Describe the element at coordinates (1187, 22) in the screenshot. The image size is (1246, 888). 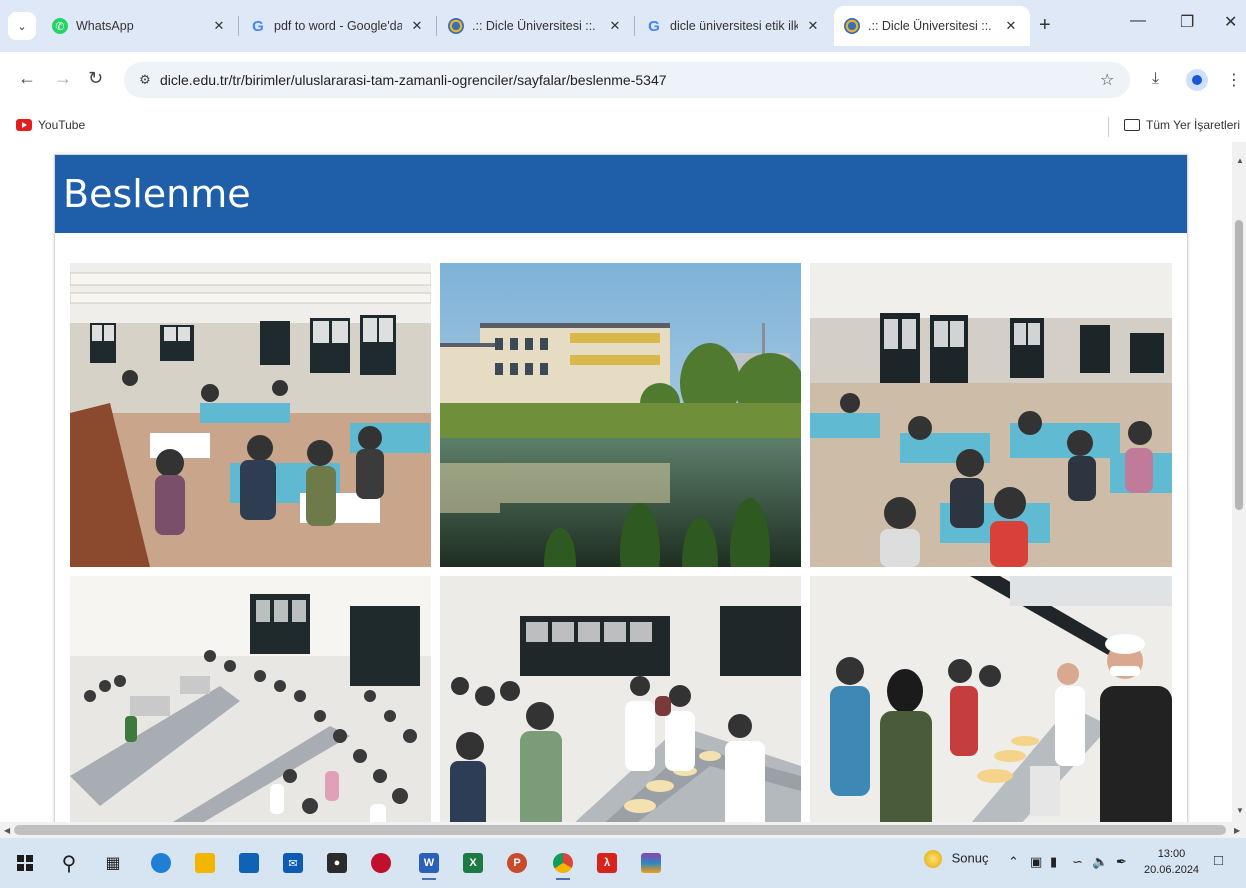
I see `restore-button: ❐` at that location.